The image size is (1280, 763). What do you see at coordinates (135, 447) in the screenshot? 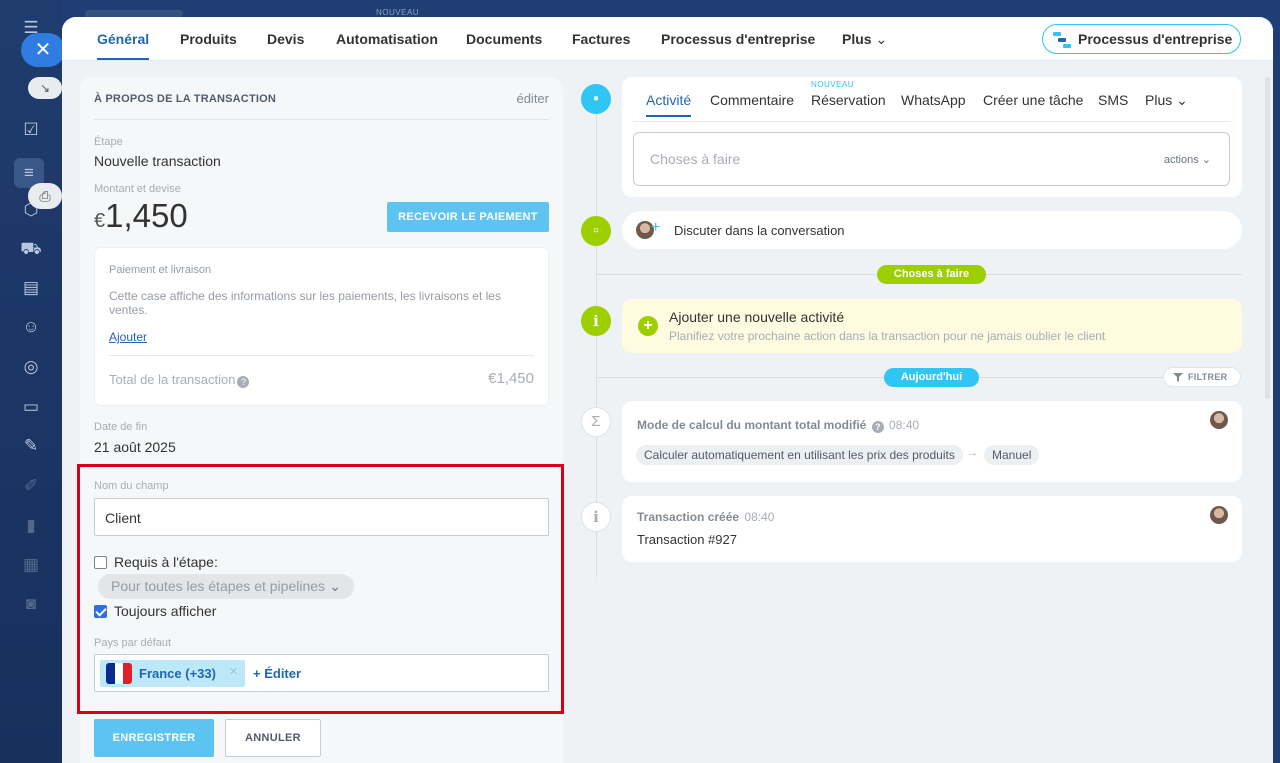
I see `end-date-value: 21 août 2025` at bounding box center [135, 447].